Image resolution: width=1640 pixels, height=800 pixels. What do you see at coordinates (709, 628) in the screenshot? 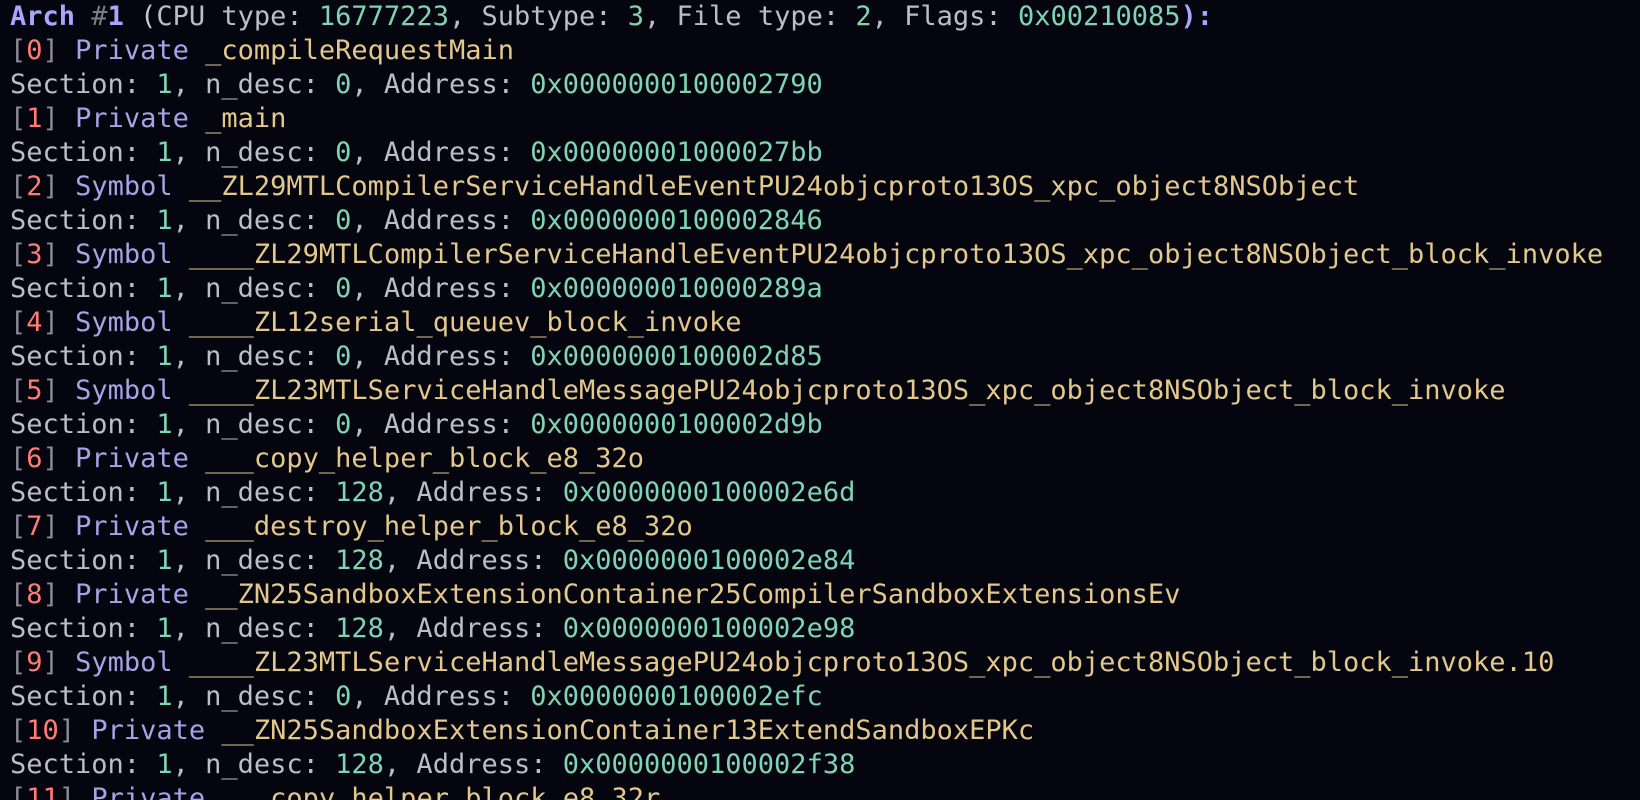
I see `address-value: 0x0000000100002e98` at bounding box center [709, 628].